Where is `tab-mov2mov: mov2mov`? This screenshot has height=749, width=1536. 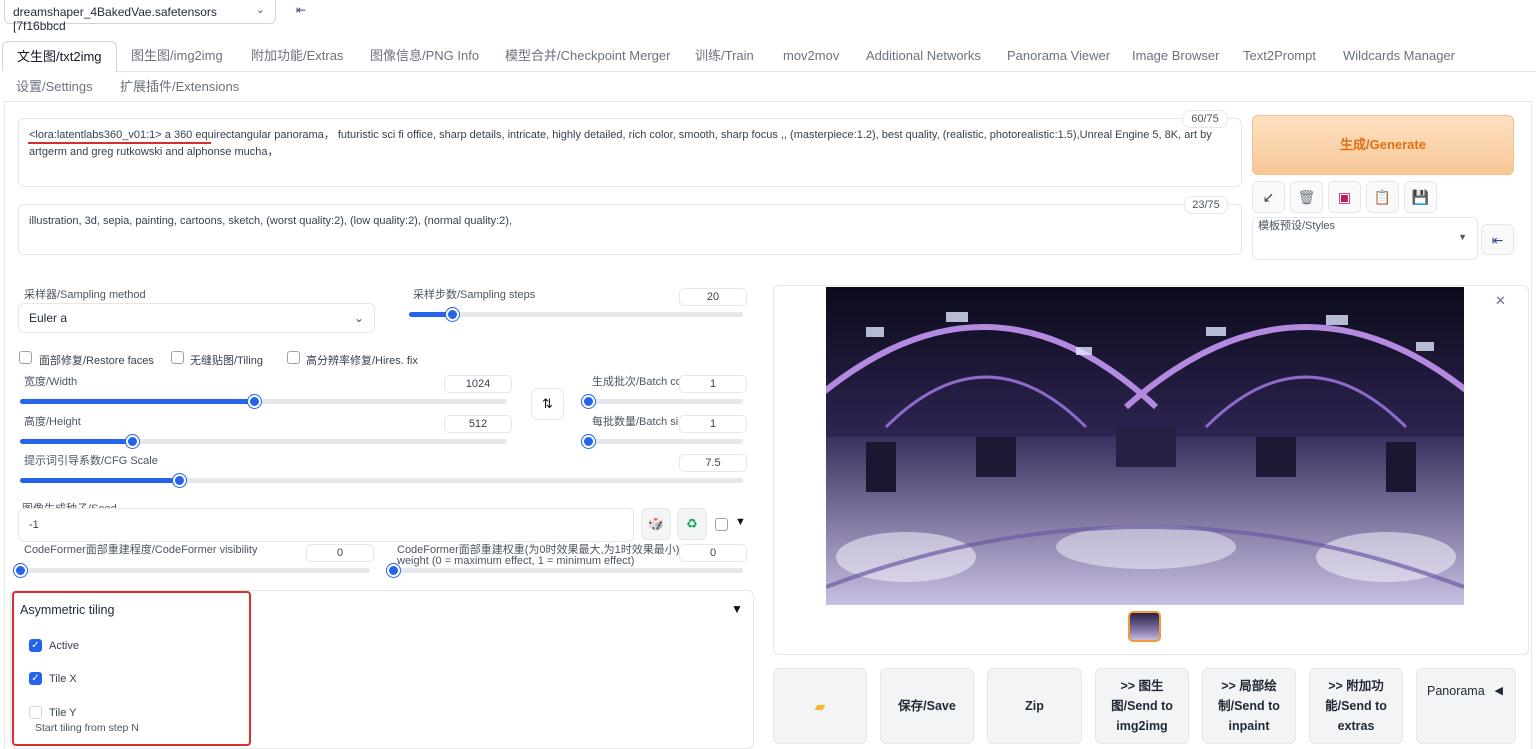
tab-mov2mov: mov2mov is located at coordinates (811, 56).